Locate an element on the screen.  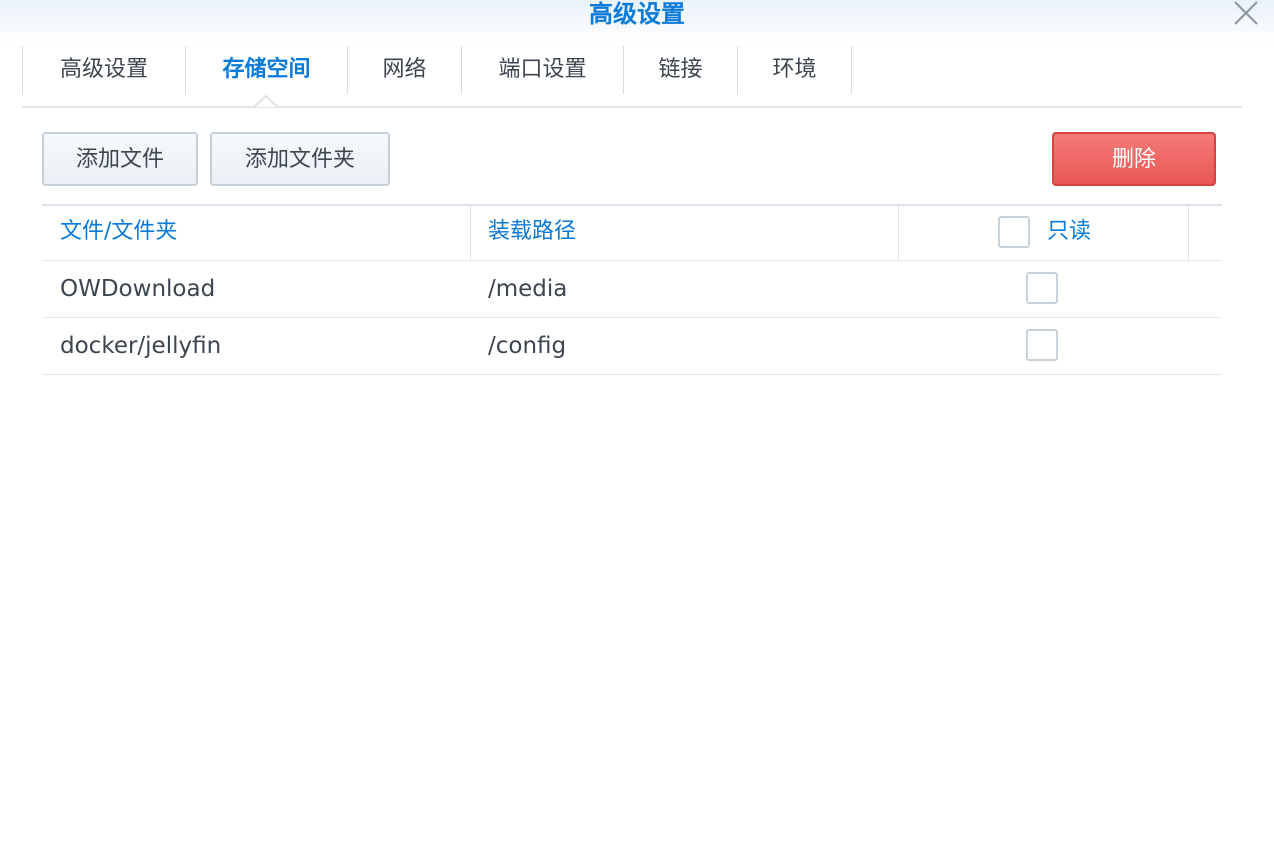
select-all-readonly-checkbox is located at coordinates (1014, 232).